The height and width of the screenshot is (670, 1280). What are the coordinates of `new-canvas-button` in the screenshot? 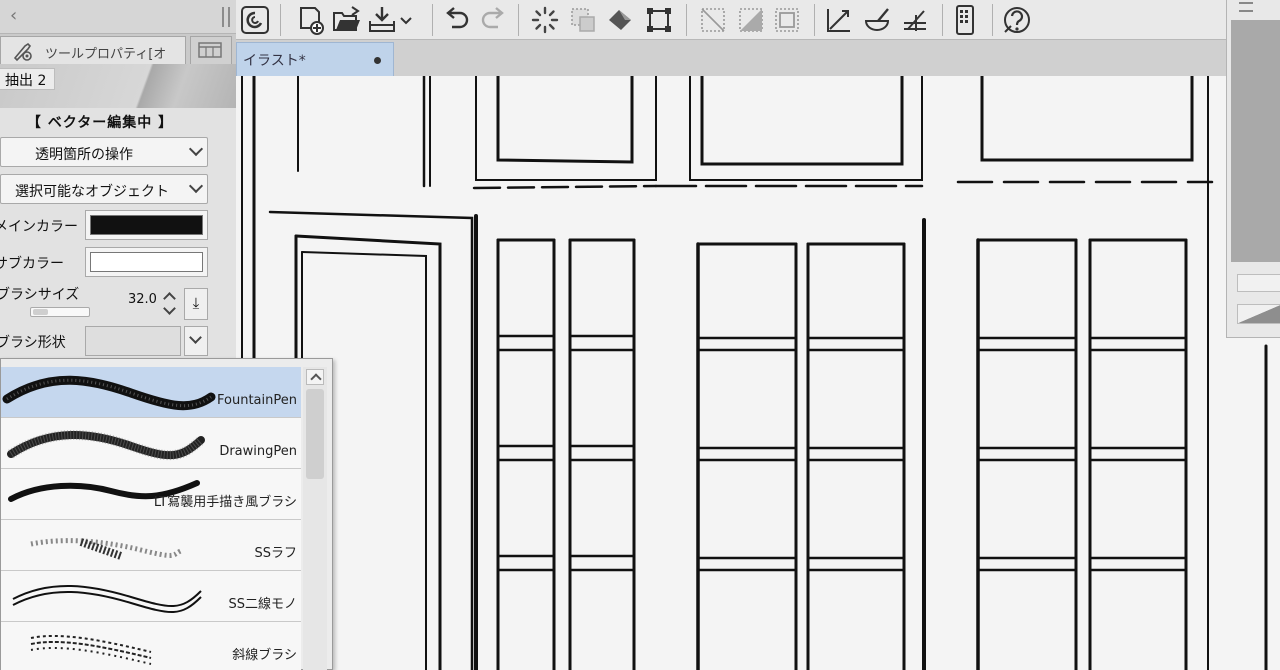 It's located at (311, 20).